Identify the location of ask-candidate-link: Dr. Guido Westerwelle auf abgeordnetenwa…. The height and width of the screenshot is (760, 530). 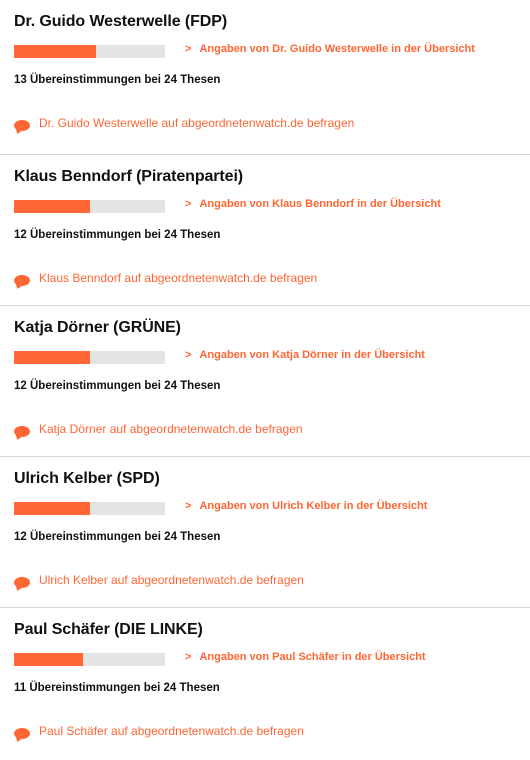
(184, 123).